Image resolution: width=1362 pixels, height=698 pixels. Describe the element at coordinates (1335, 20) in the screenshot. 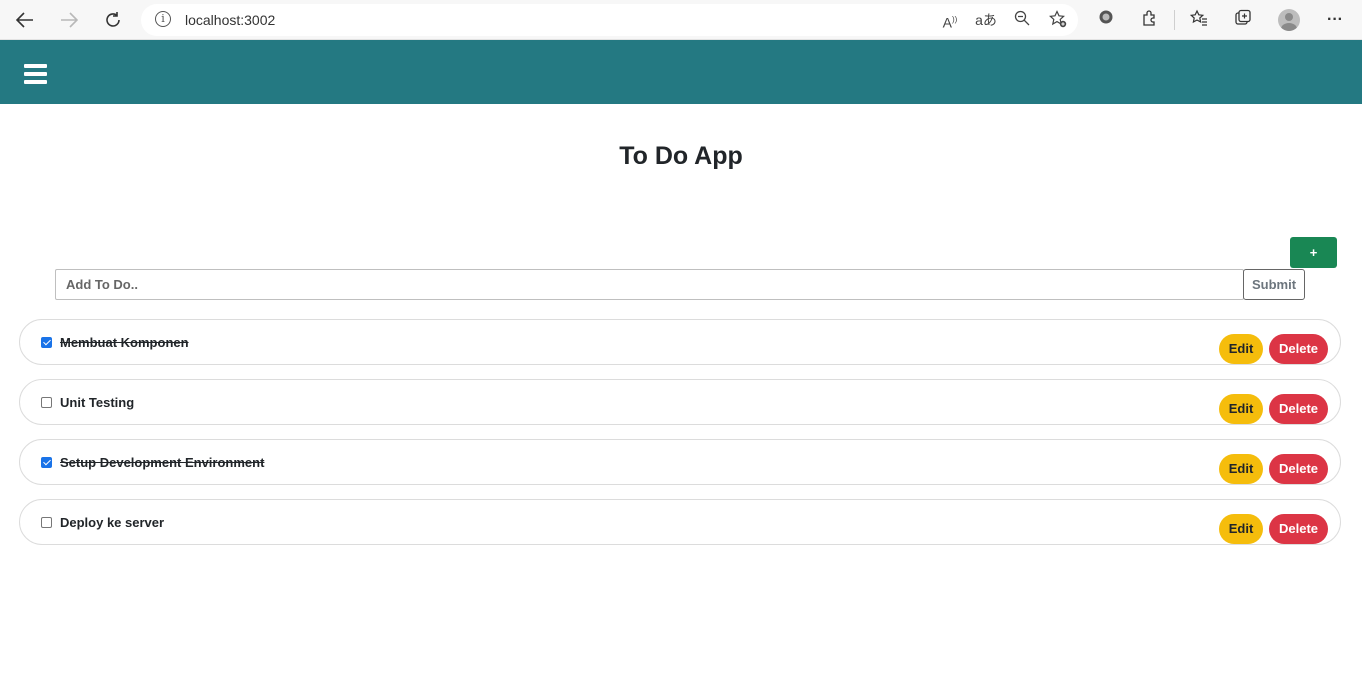

I see `more-icon: ···` at that location.